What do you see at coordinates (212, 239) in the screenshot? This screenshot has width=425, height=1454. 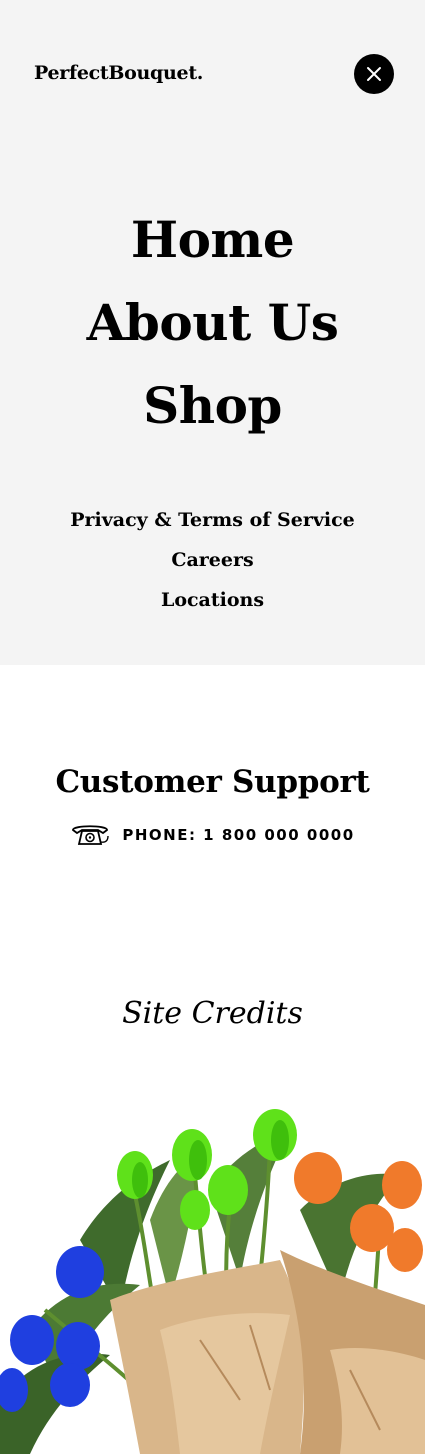 I see `nav-link-home: Home` at bounding box center [212, 239].